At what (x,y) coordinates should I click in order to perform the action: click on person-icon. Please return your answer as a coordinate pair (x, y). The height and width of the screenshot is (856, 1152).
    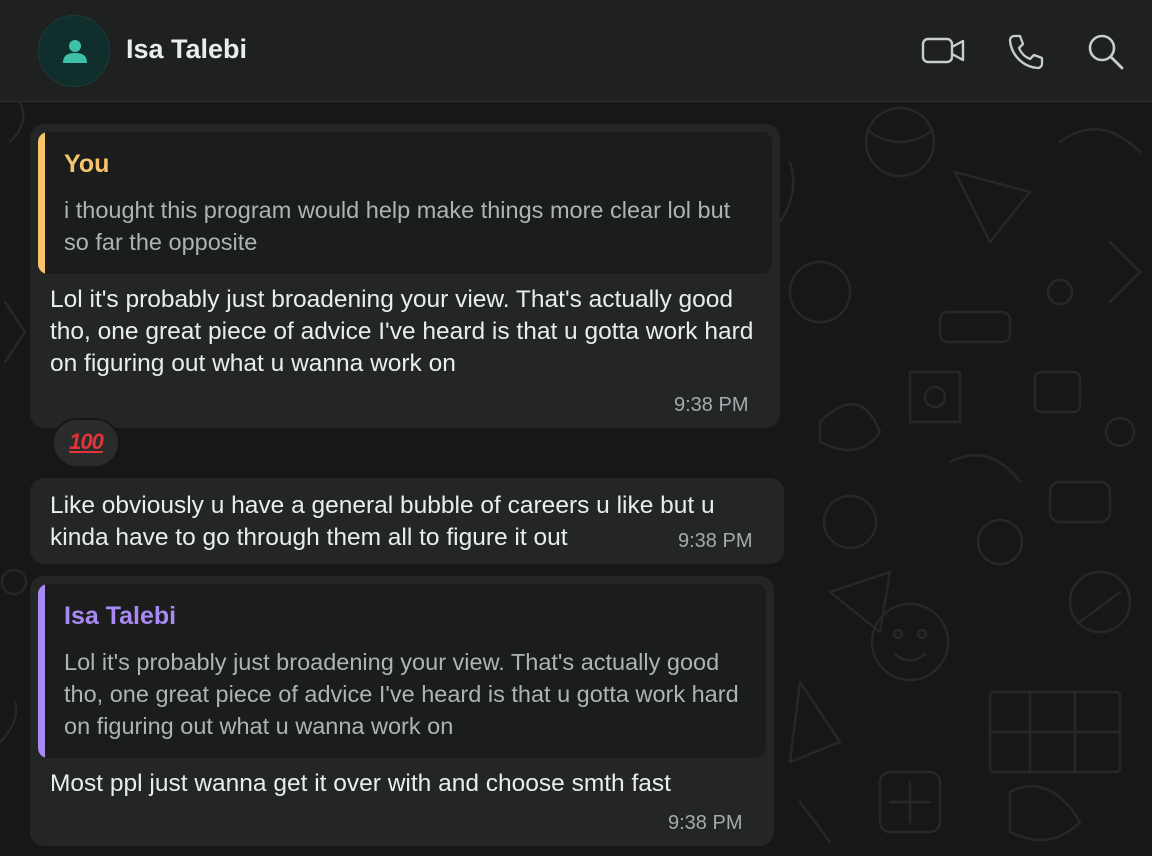
    Looking at the image, I should click on (75, 51).